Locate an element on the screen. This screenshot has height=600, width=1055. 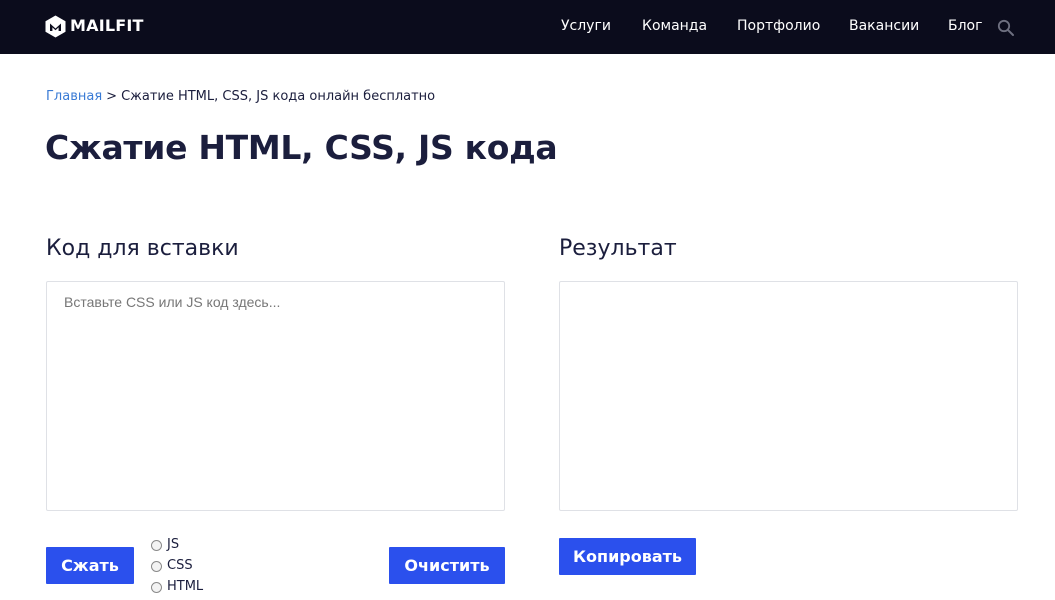
result-section-heading: Результат is located at coordinates (618, 248).